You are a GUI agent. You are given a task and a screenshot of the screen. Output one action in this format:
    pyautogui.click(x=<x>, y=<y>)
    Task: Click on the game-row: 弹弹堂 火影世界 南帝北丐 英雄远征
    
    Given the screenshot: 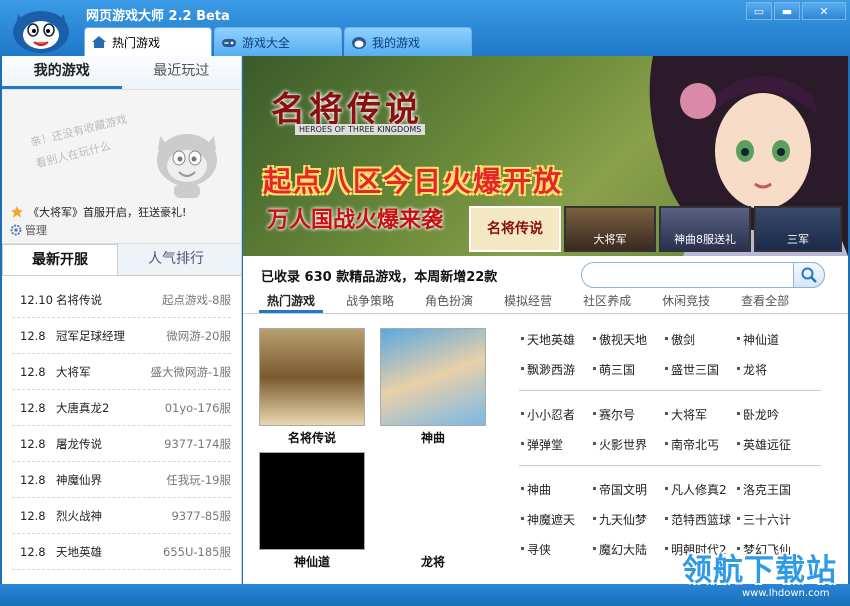 What is the action you would take?
    pyautogui.click(x=670, y=444)
    